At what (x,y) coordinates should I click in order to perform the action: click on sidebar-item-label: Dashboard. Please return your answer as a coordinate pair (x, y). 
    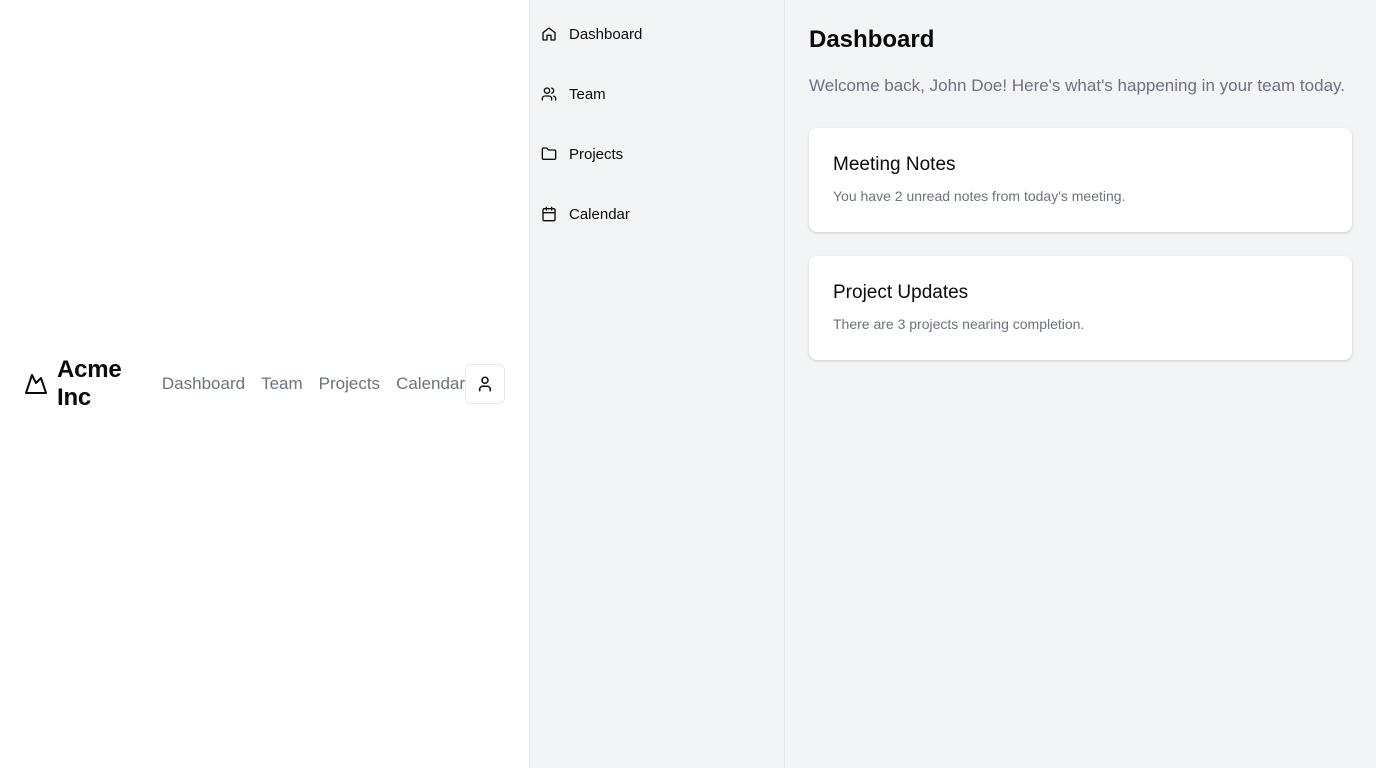
    Looking at the image, I should click on (606, 34).